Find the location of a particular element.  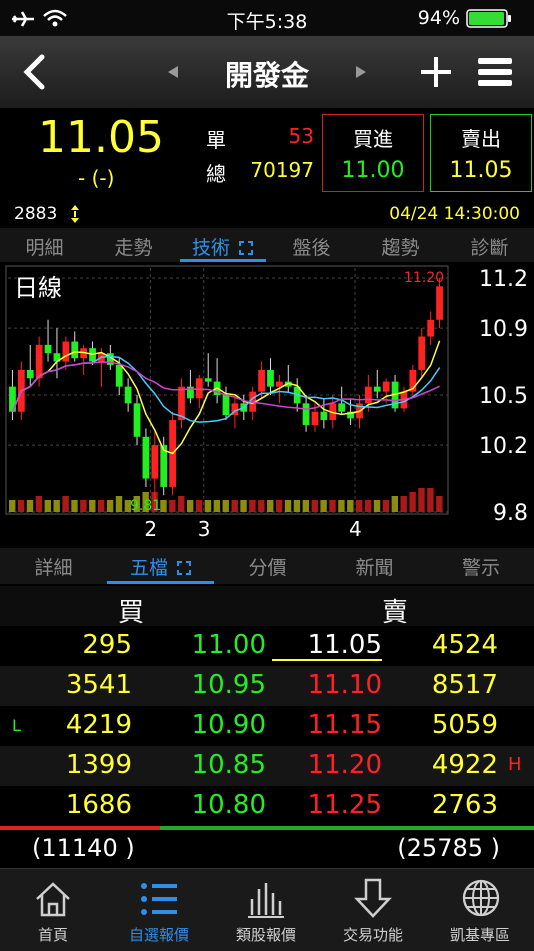

ask-price: 11.05 is located at coordinates (344, 645).